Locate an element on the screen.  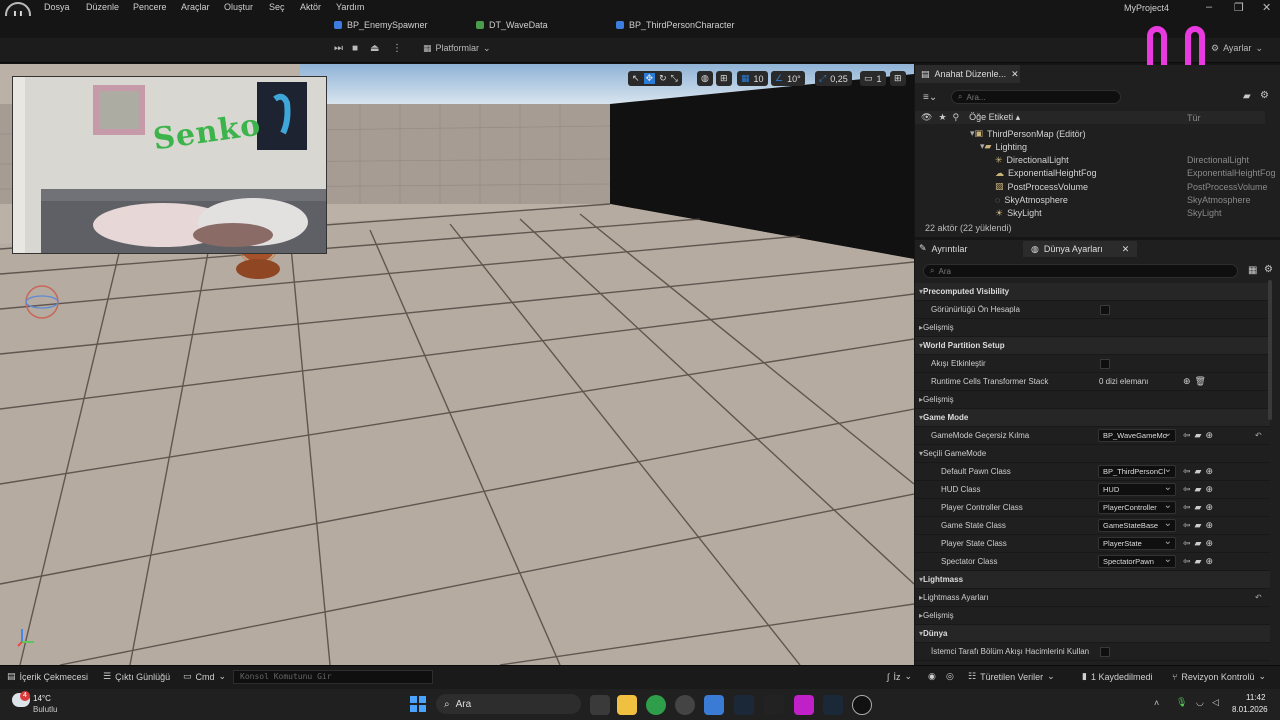
scale-snap: ⤢ 0,25 is located at coordinates (833, 78).